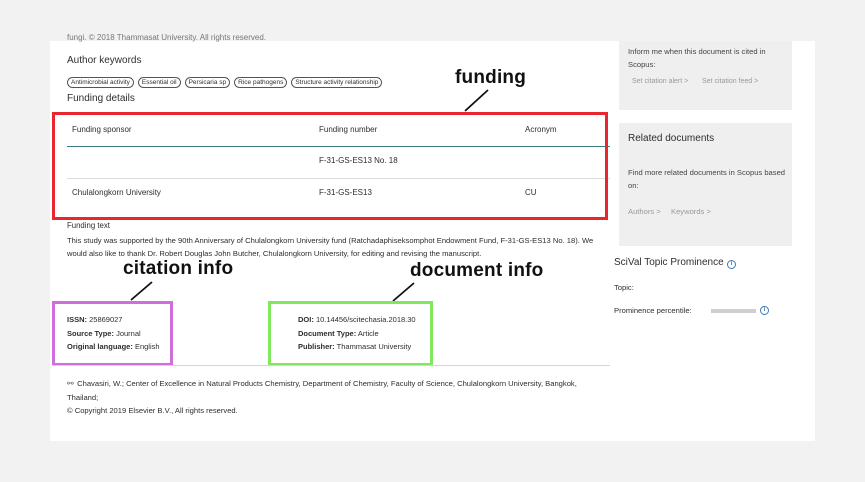 The width and height of the screenshot is (865, 482). Describe the element at coordinates (671, 138) in the screenshot. I see `related-documents-title: Related documents` at that location.